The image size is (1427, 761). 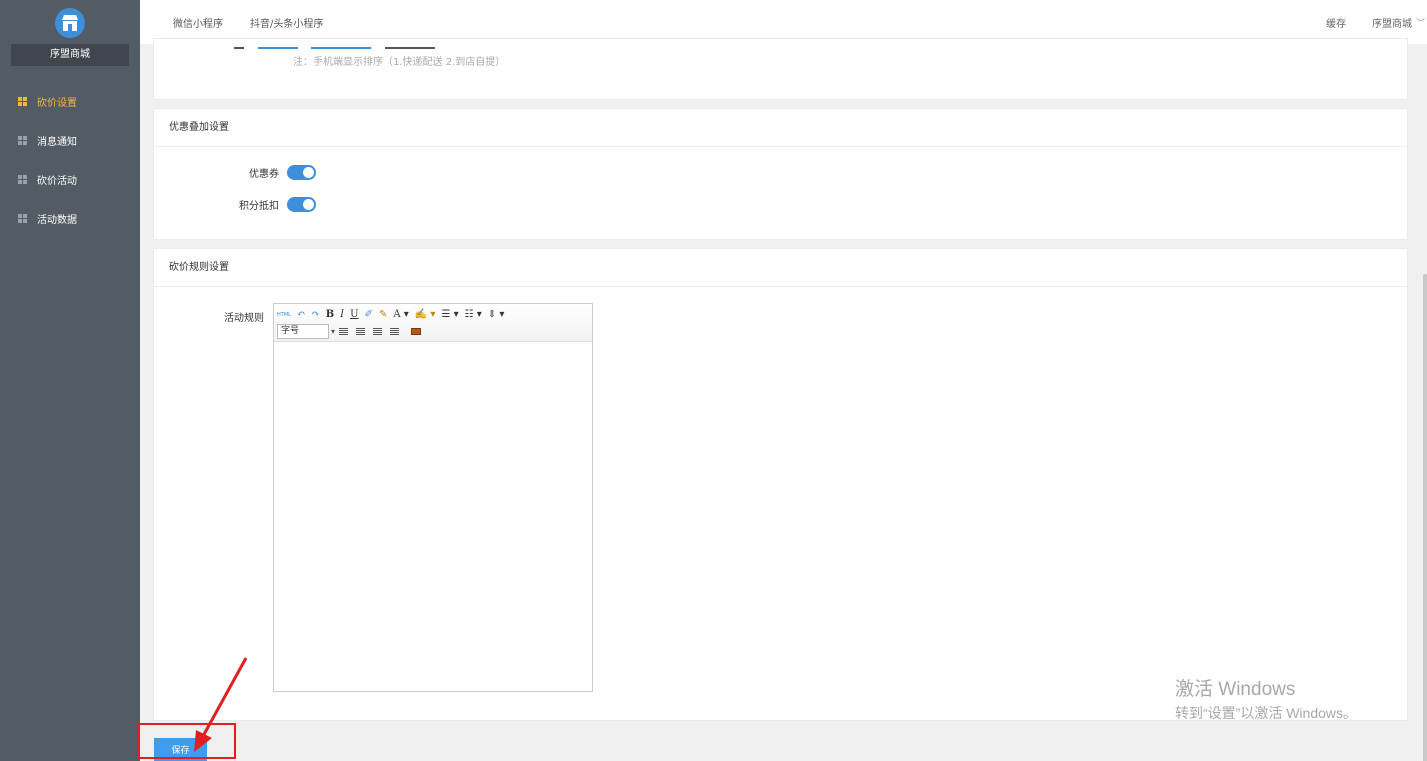 I want to click on delivery-sort-note: 注：手机端显示排序（1.快递配送 2.到店自提）, so click(x=399, y=62).